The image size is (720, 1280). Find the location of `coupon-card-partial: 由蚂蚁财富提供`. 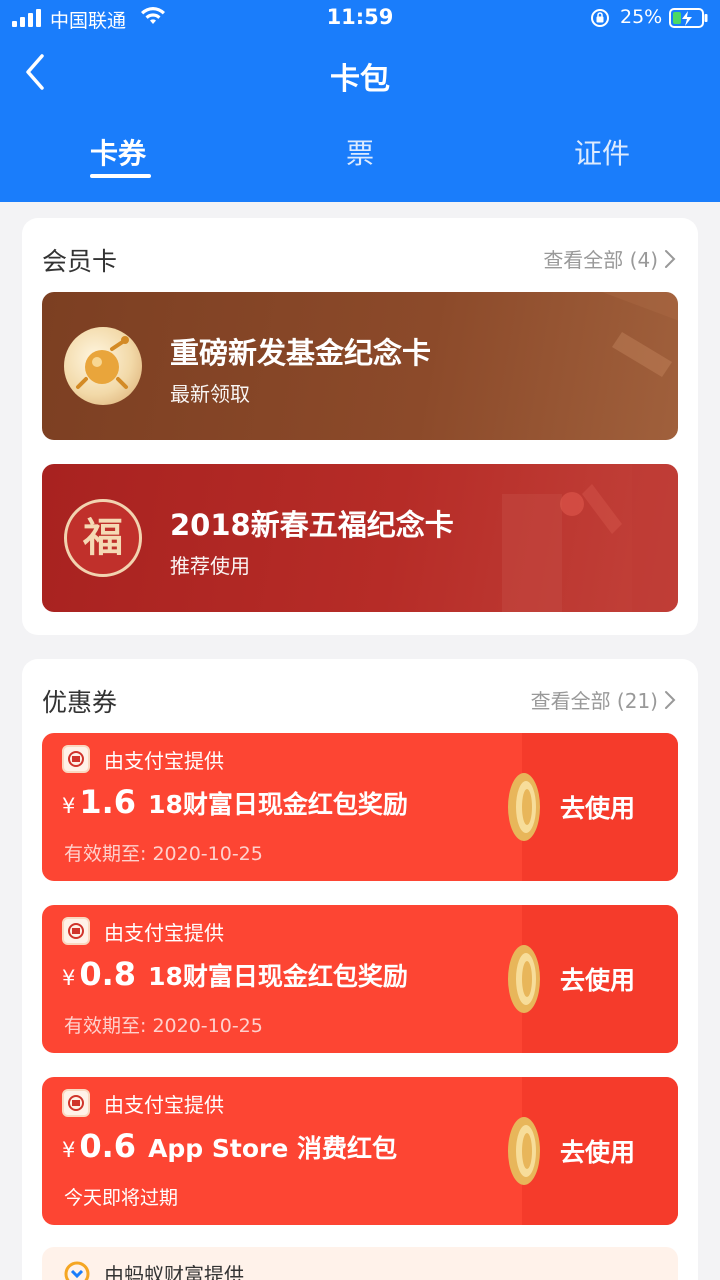

coupon-card-partial: 由蚂蚁财富提供 is located at coordinates (360, 1263).